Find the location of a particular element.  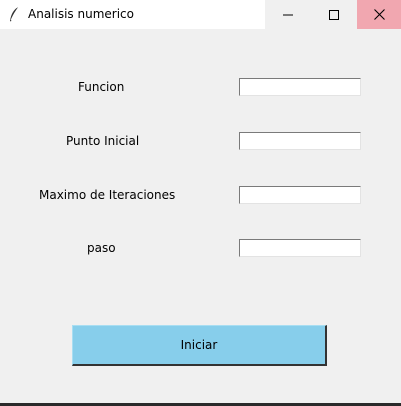

punto-inicial-input is located at coordinates (300, 141).